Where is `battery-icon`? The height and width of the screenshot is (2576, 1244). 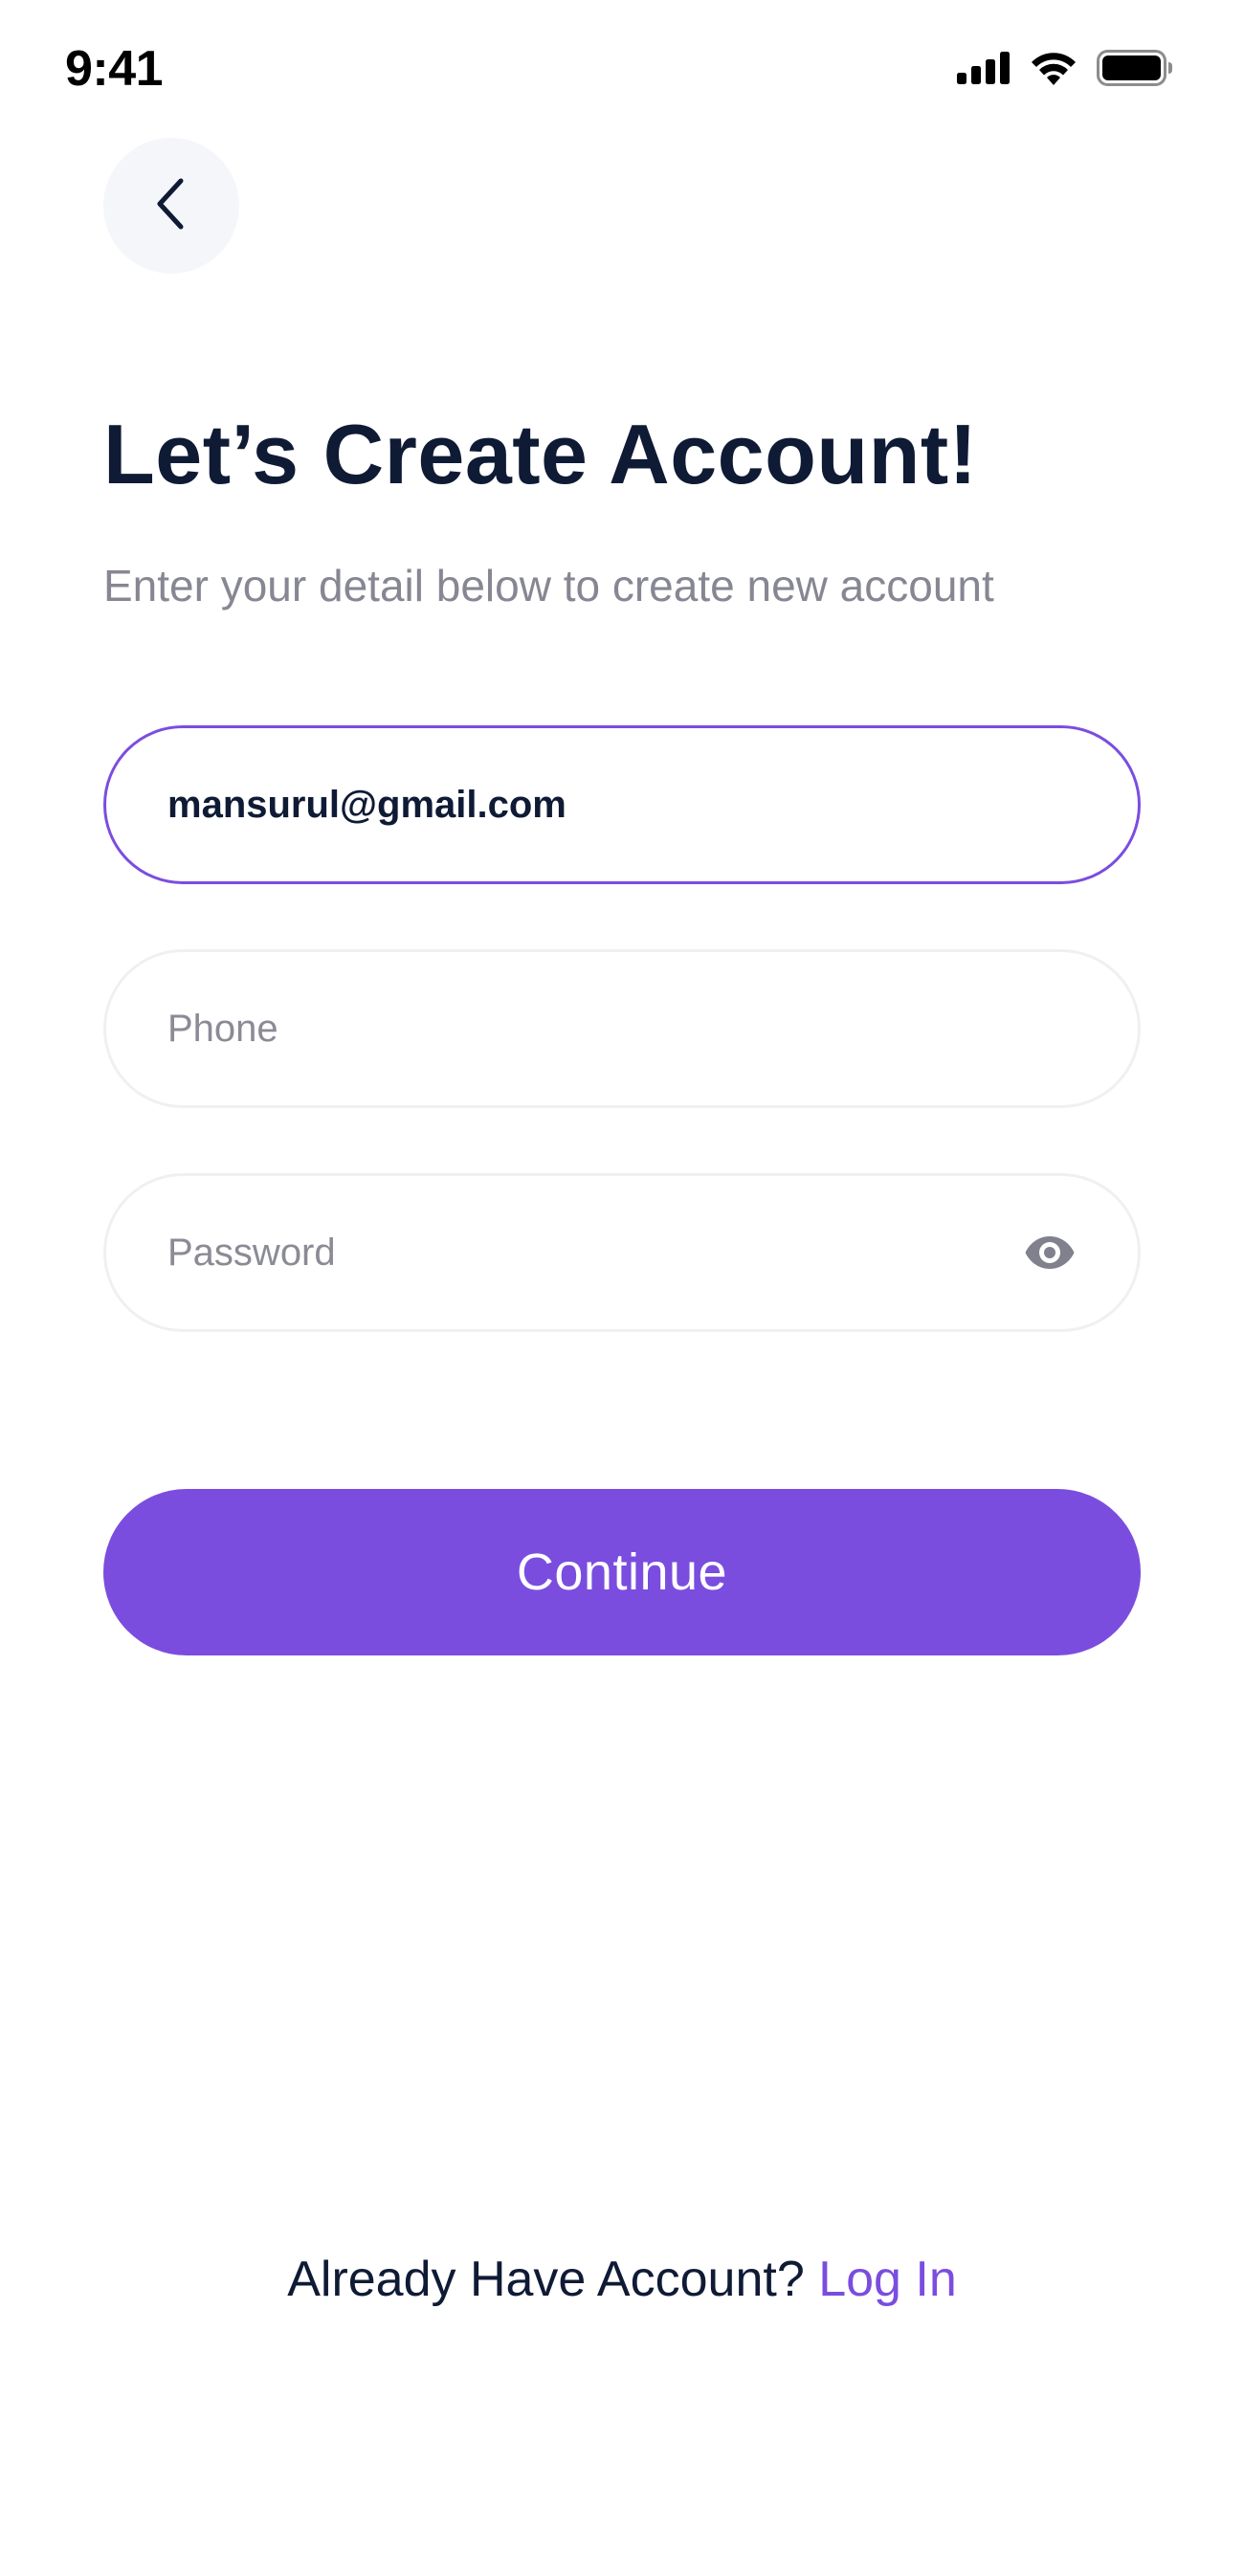
battery-icon is located at coordinates (1135, 68).